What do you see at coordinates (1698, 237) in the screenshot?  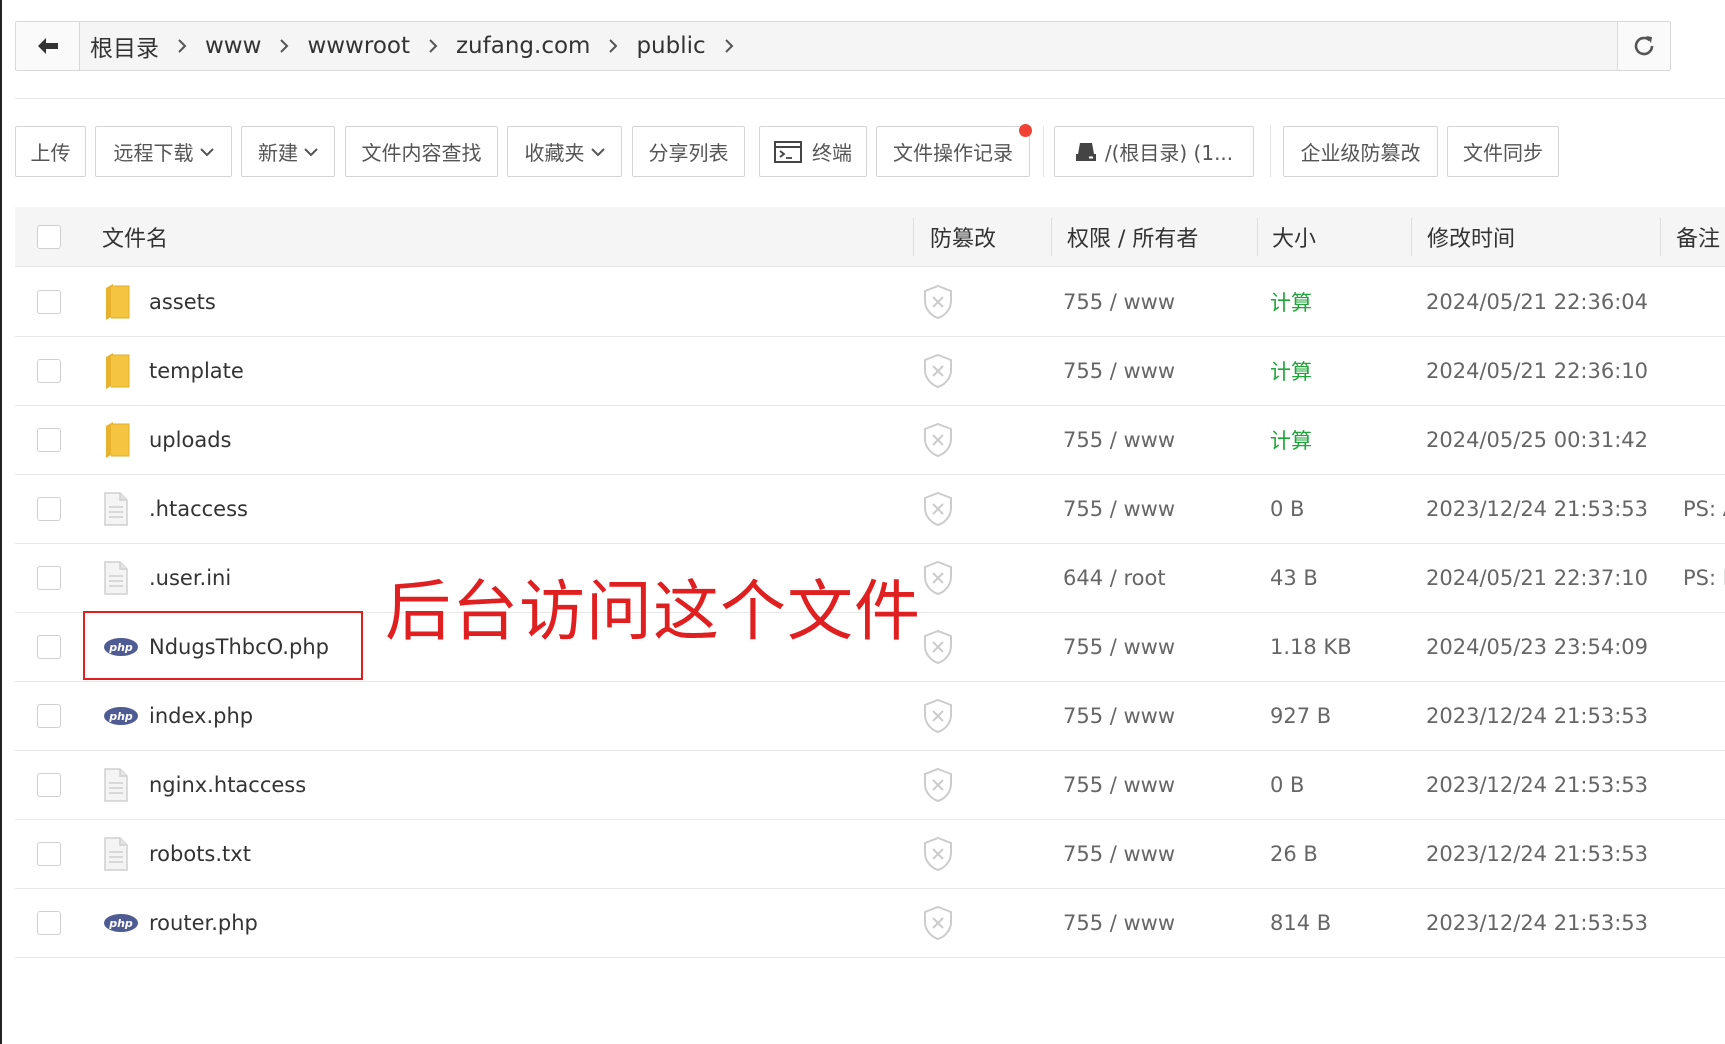 I see `header-note: 备注` at bounding box center [1698, 237].